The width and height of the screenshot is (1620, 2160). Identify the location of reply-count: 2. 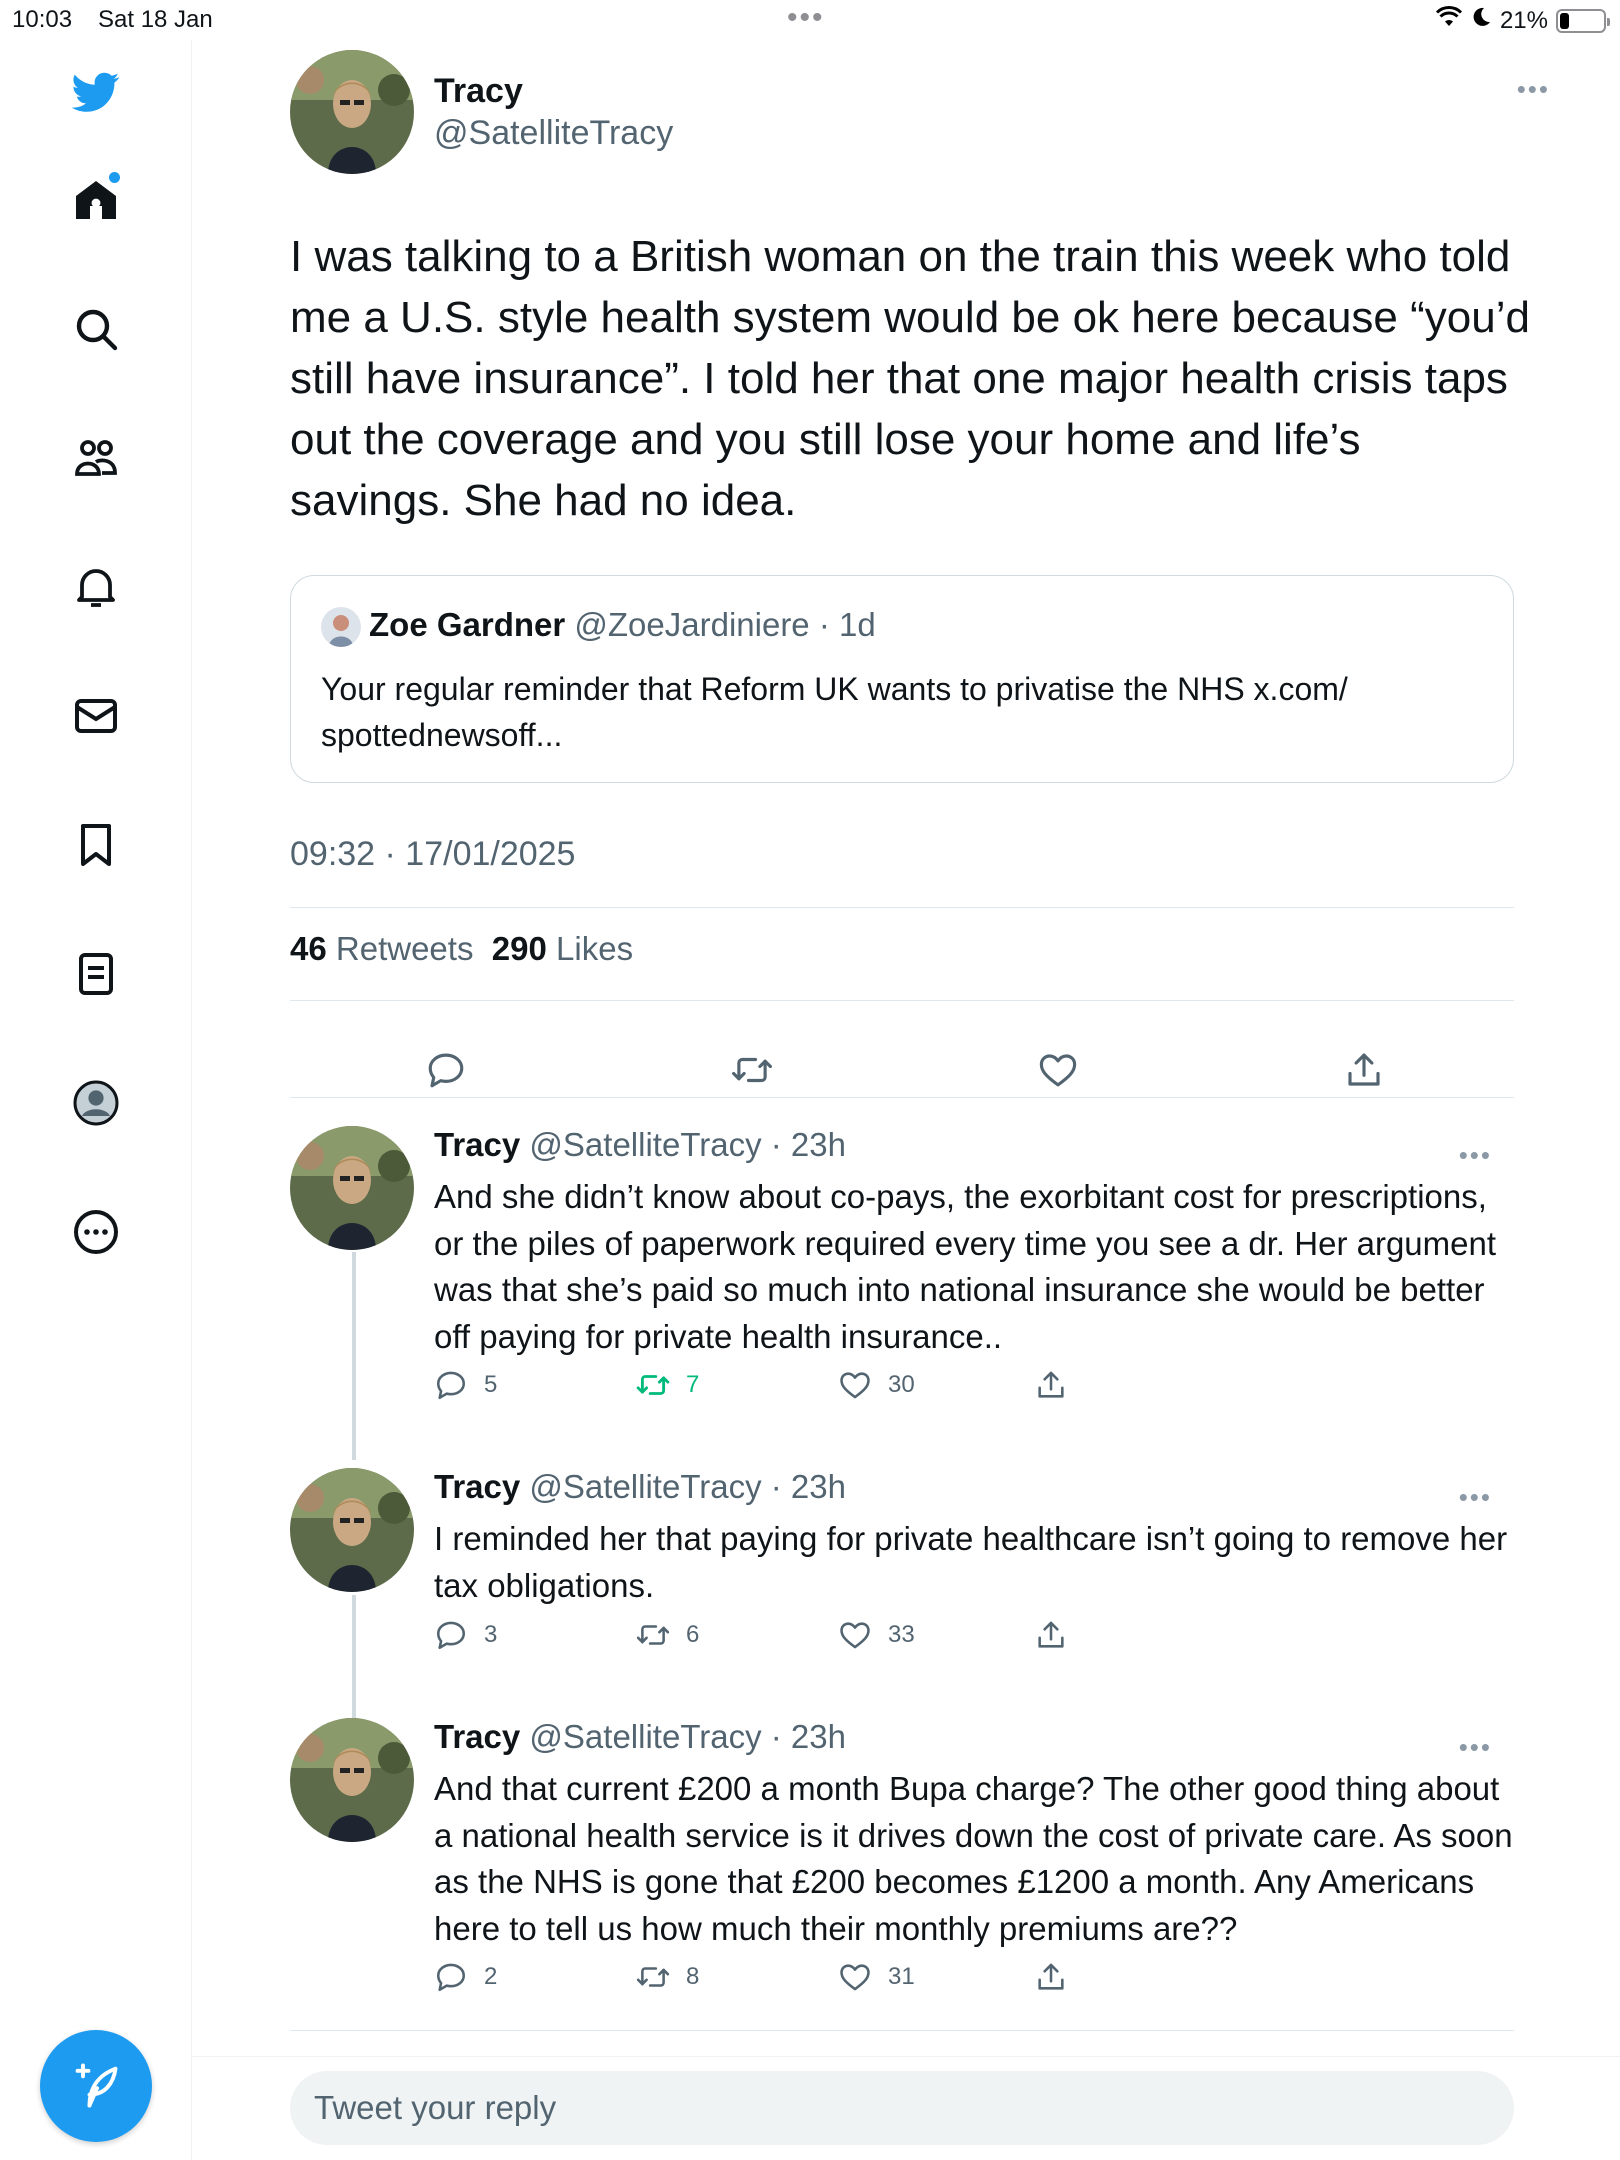
(491, 1976).